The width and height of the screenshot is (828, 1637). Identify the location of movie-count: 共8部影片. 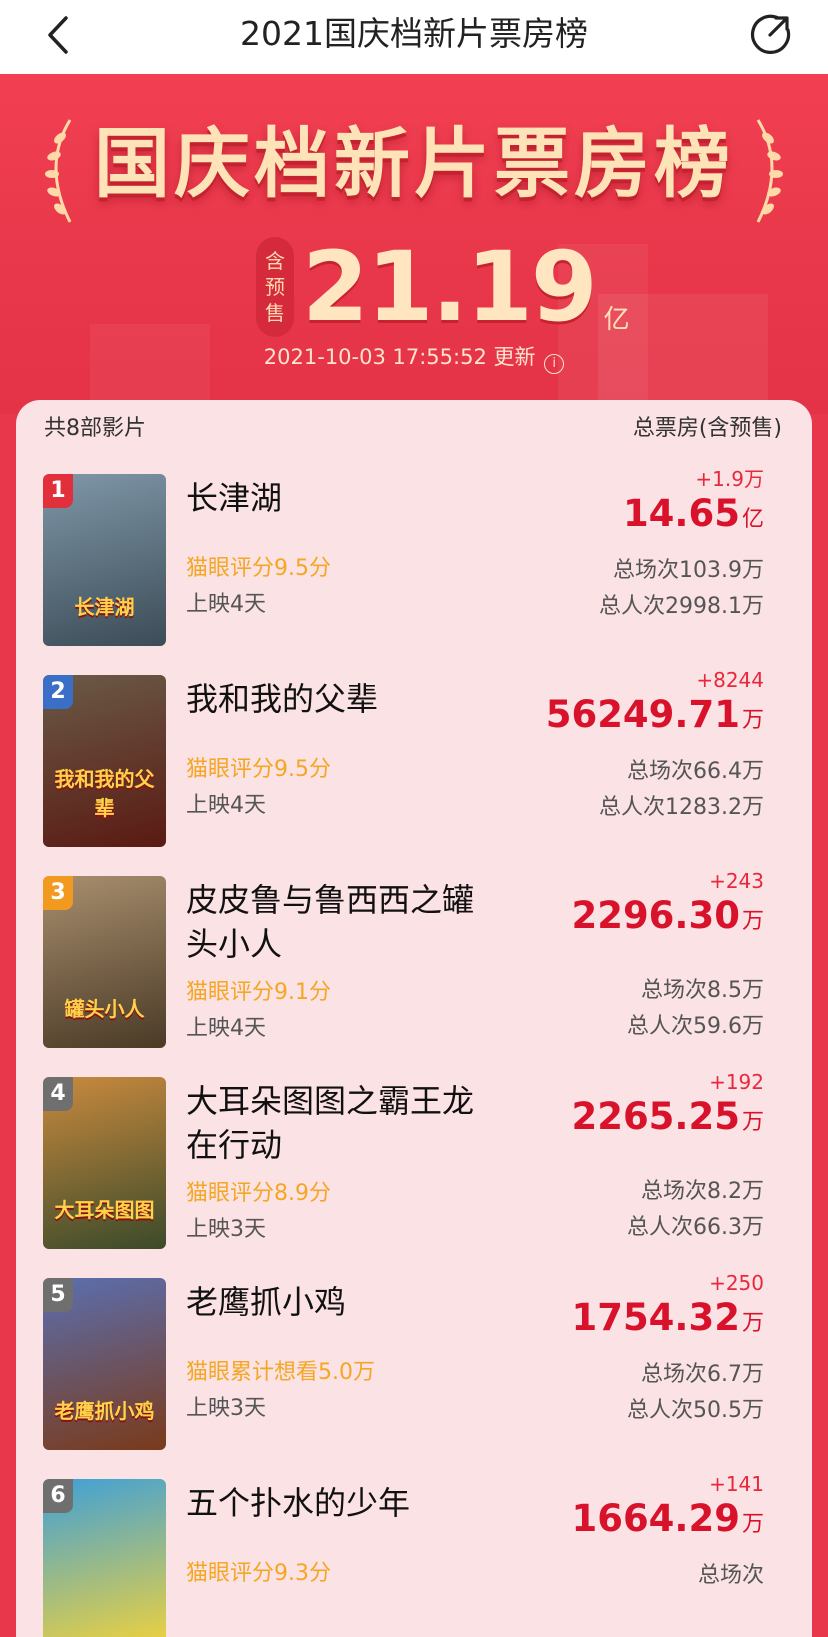
(95, 428).